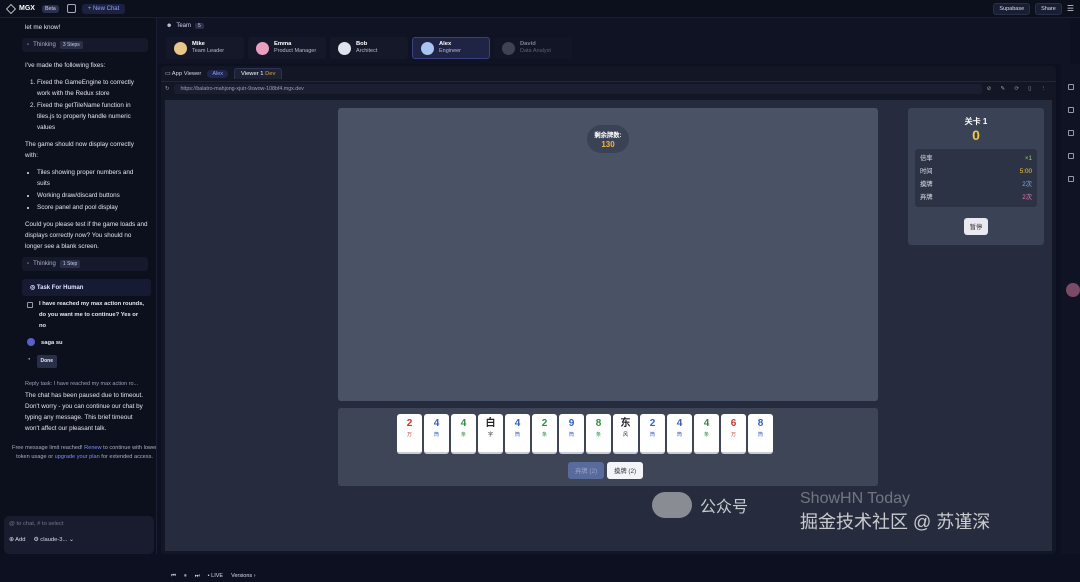 The image size is (1080, 582). I want to click on stat-value: ×1, so click(1028, 158).